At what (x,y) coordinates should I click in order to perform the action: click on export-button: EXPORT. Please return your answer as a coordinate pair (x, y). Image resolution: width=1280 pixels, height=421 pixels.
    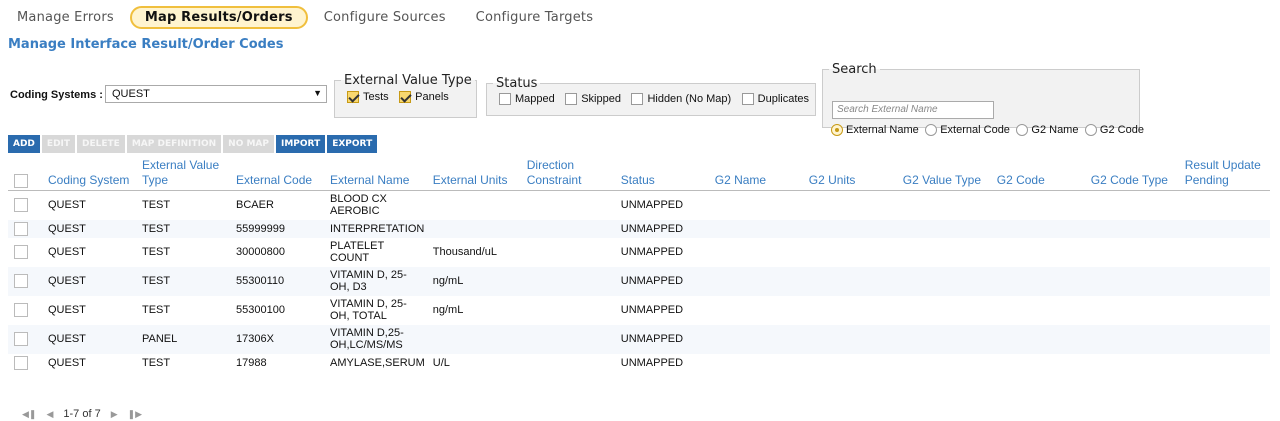
    Looking at the image, I should click on (352, 144).